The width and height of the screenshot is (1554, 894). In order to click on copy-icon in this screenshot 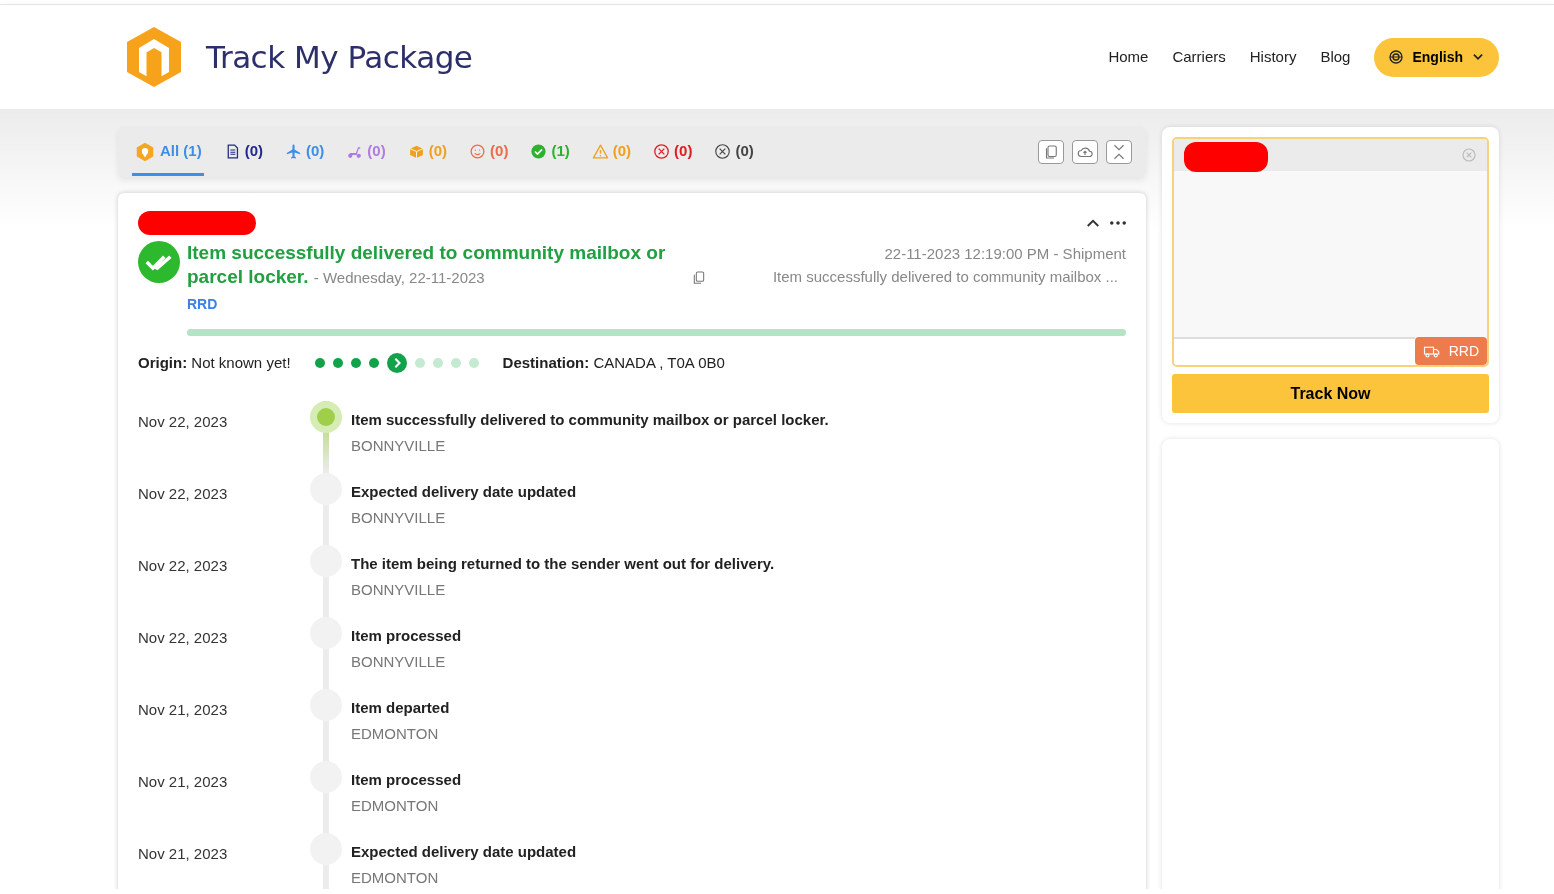, I will do `click(699, 278)`.